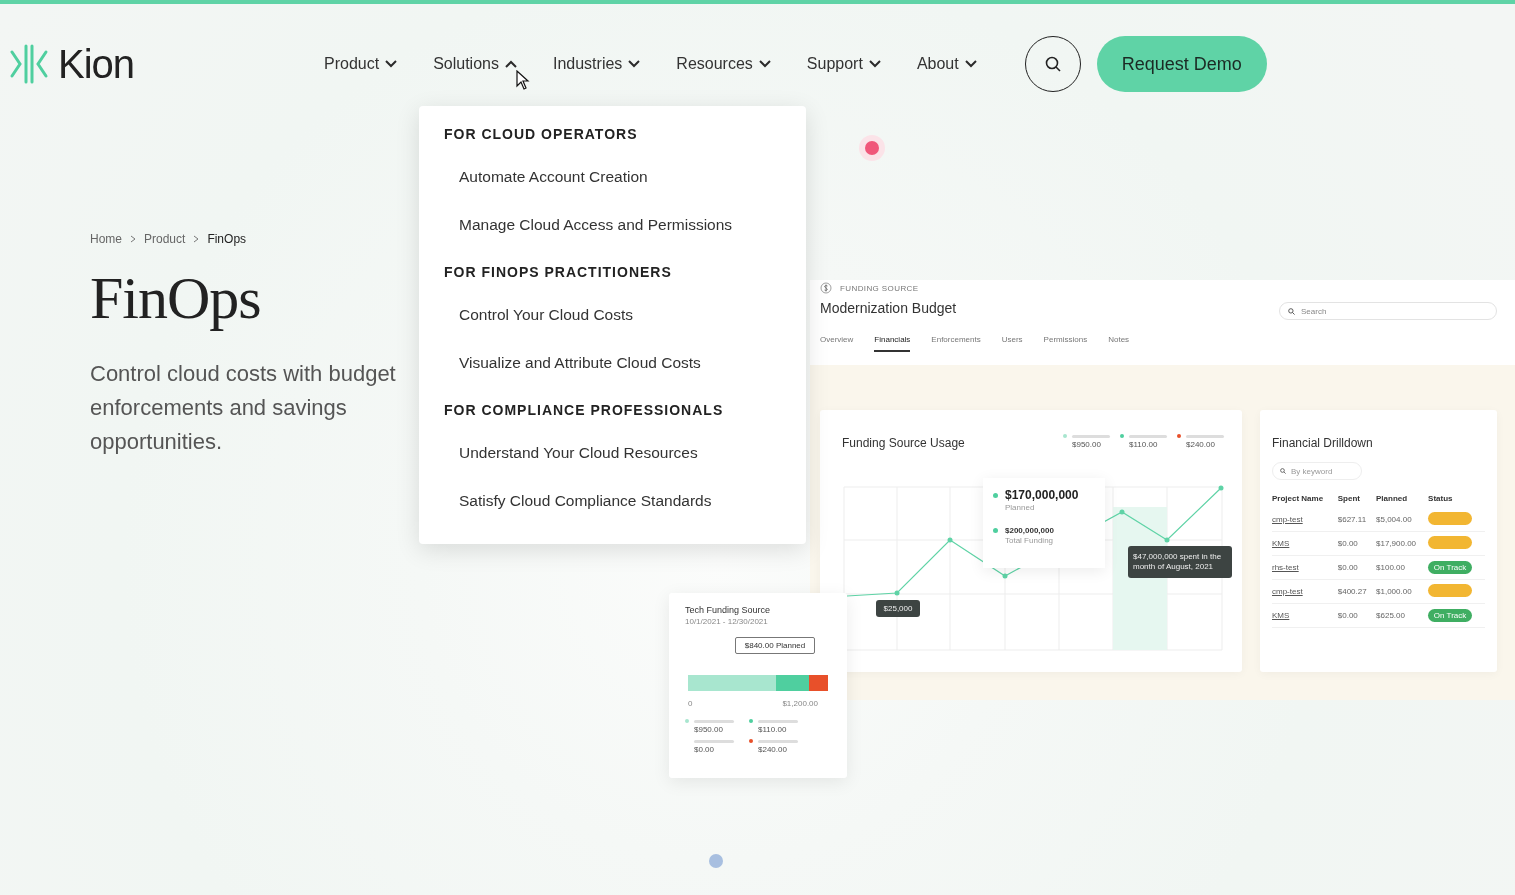 The image size is (1515, 895). Describe the element at coordinates (956, 343) in the screenshot. I see `tab: Enforcements` at that location.